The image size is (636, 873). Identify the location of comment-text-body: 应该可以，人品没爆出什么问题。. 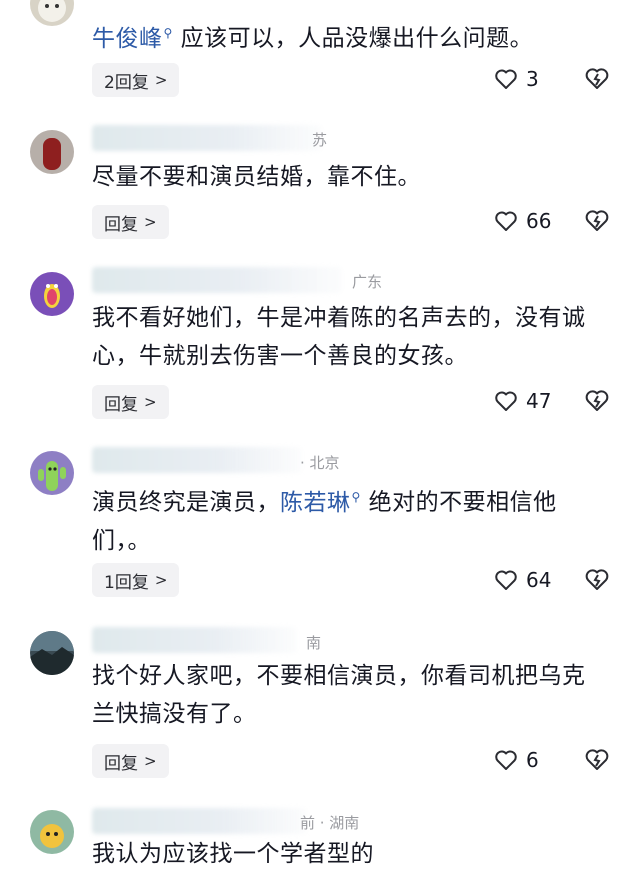
(357, 38).